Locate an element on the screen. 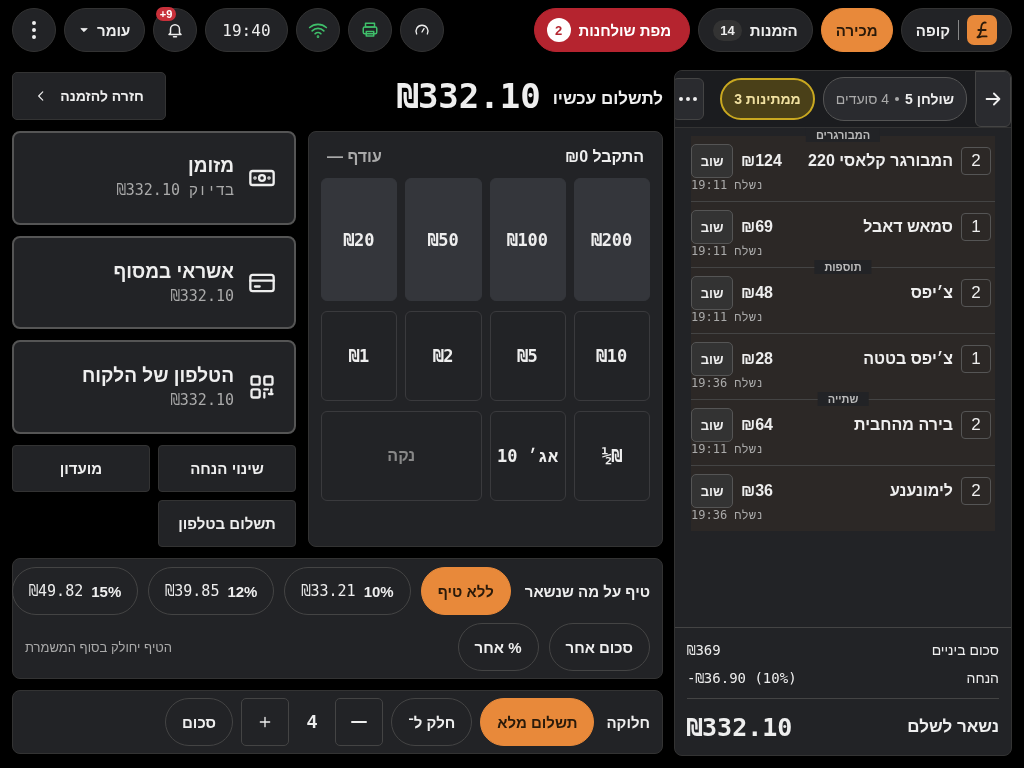  notifications-button: +9 is located at coordinates (175, 30).